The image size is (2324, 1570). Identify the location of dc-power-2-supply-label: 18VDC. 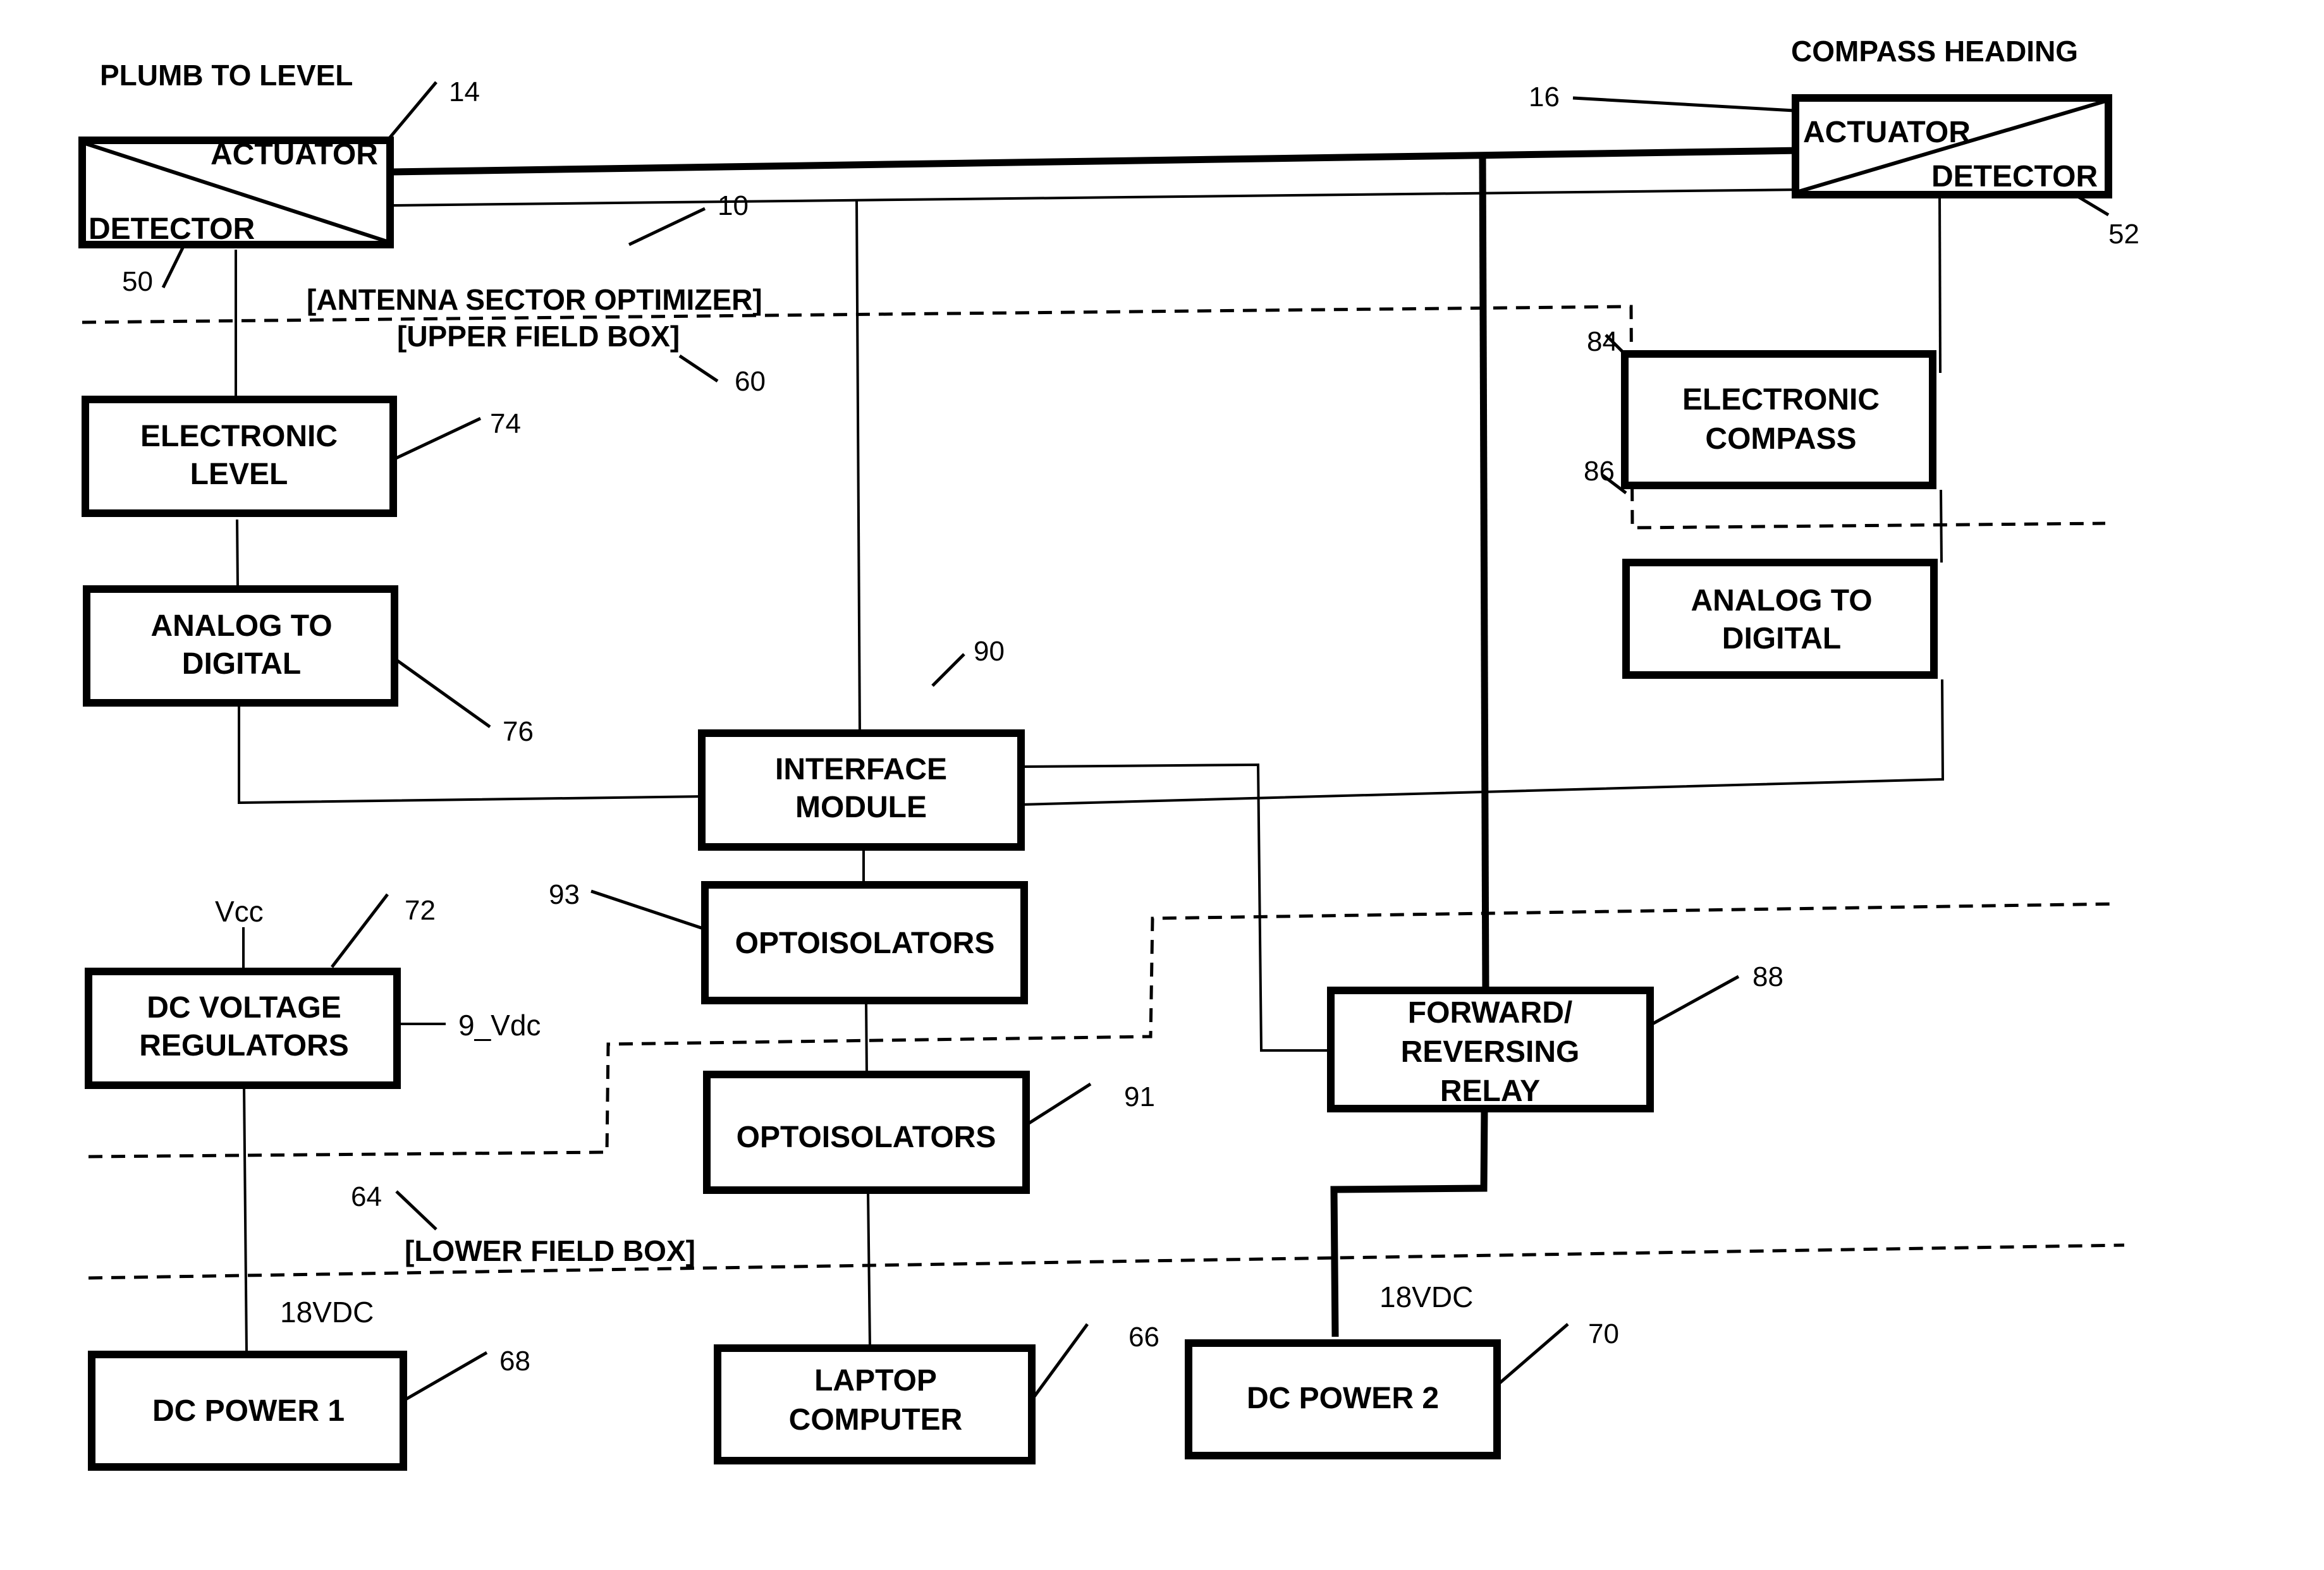
(1426, 1297).